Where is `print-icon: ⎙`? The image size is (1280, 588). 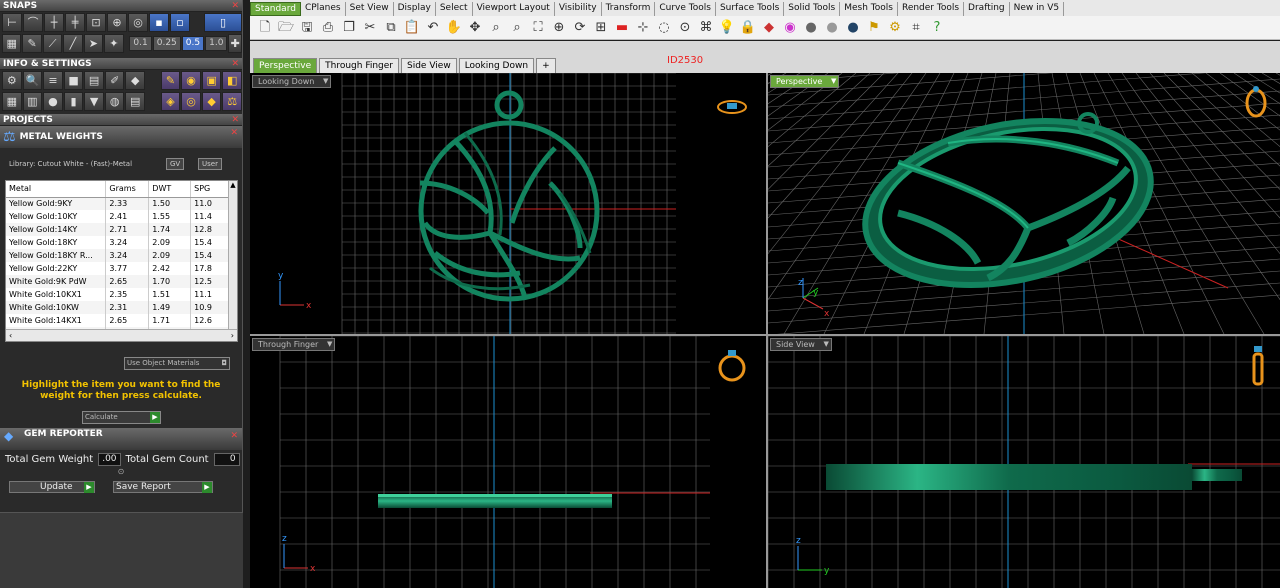 print-icon: ⎙ is located at coordinates (328, 28).